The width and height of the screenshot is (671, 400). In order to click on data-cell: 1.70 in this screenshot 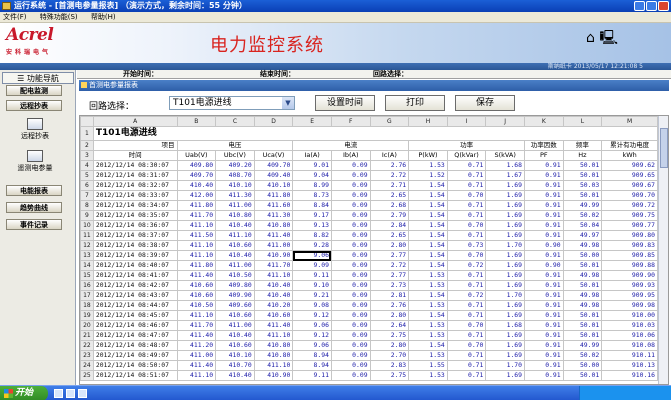, I will do `click(505, 245)`.